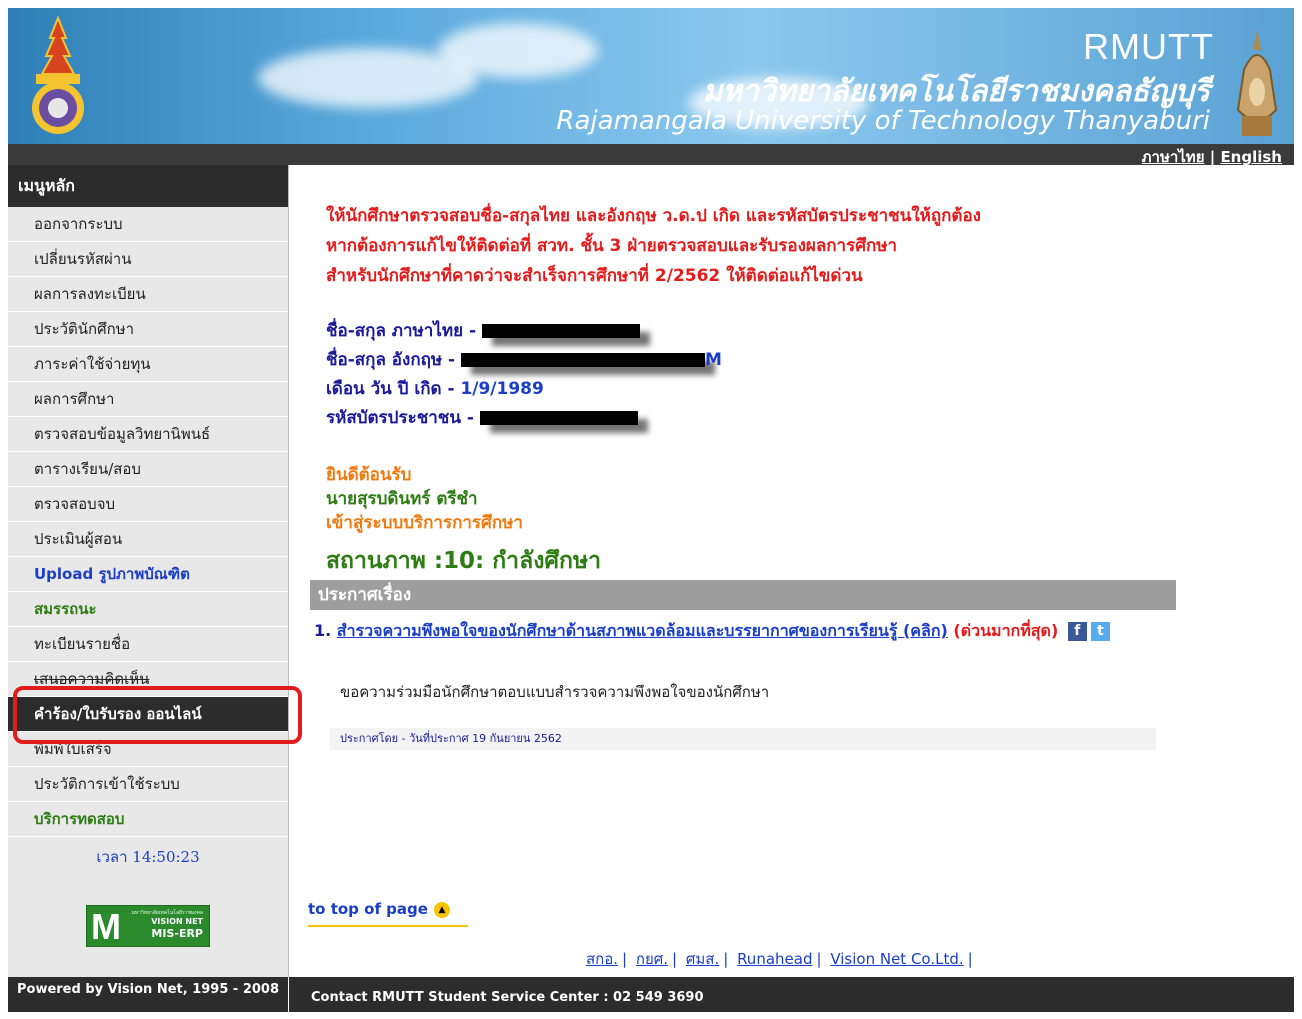 This screenshot has height=1019, width=1302. Describe the element at coordinates (388, 926) in the screenshot. I see `divider` at that location.